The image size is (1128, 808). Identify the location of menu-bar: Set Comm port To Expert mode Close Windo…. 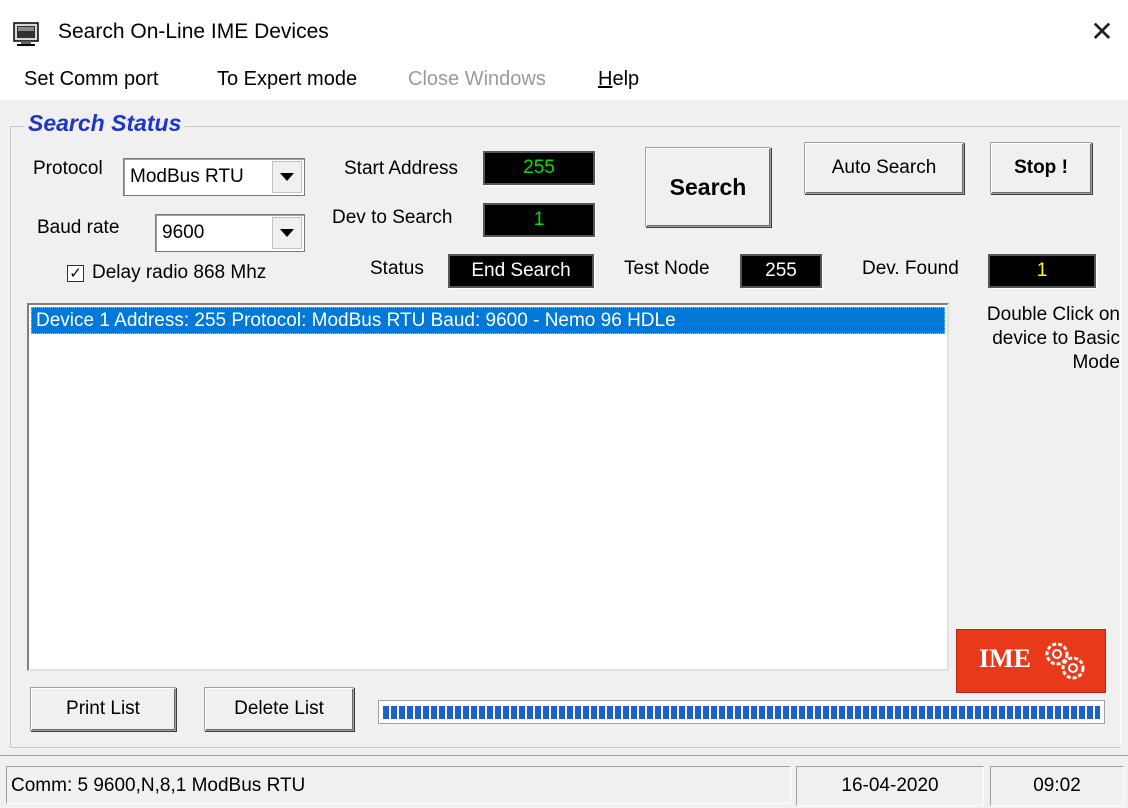
(564, 80).